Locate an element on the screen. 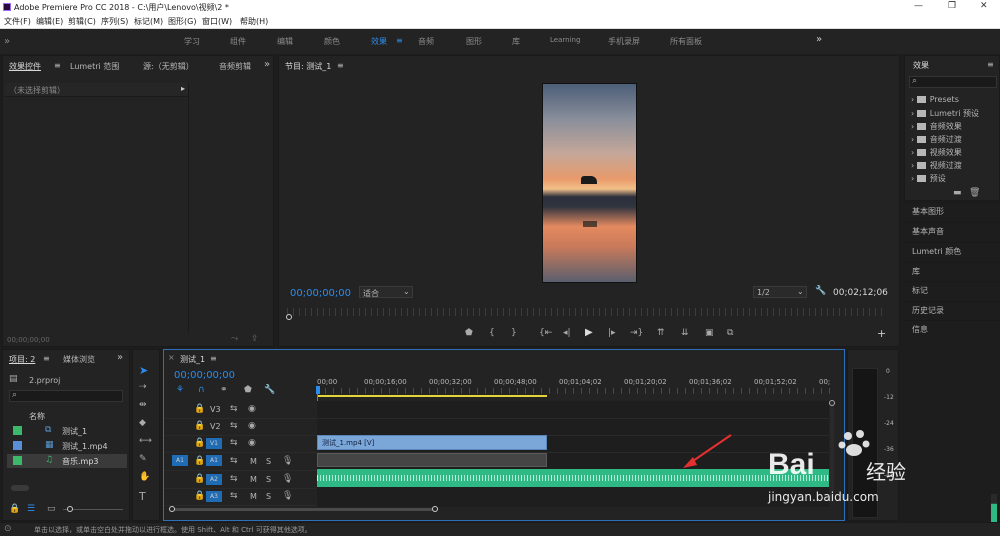  effects-menu-icon: ≡ is located at coordinates (990, 64).